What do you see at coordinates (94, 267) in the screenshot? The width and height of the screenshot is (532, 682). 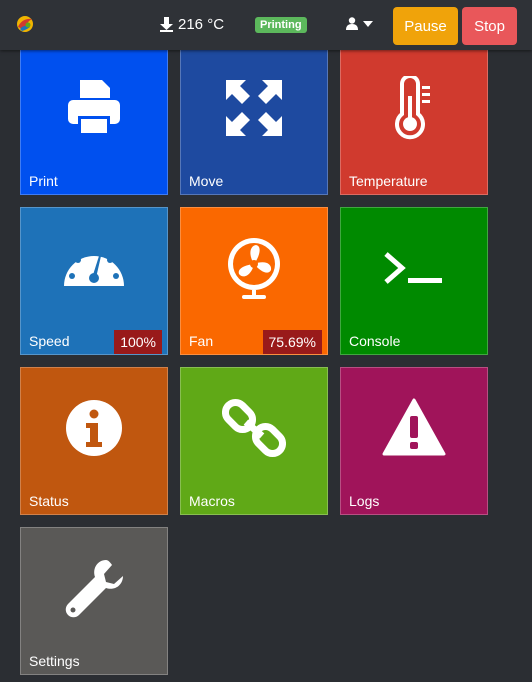 I see `speedometer-icon` at bounding box center [94, 267].